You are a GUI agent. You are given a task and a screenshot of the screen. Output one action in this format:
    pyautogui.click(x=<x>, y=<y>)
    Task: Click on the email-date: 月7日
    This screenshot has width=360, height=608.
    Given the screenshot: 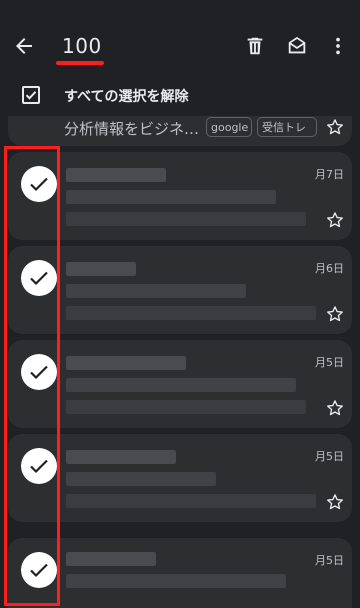 What is the action you would take?
    pyautogui.click(x=329, y=174)
    